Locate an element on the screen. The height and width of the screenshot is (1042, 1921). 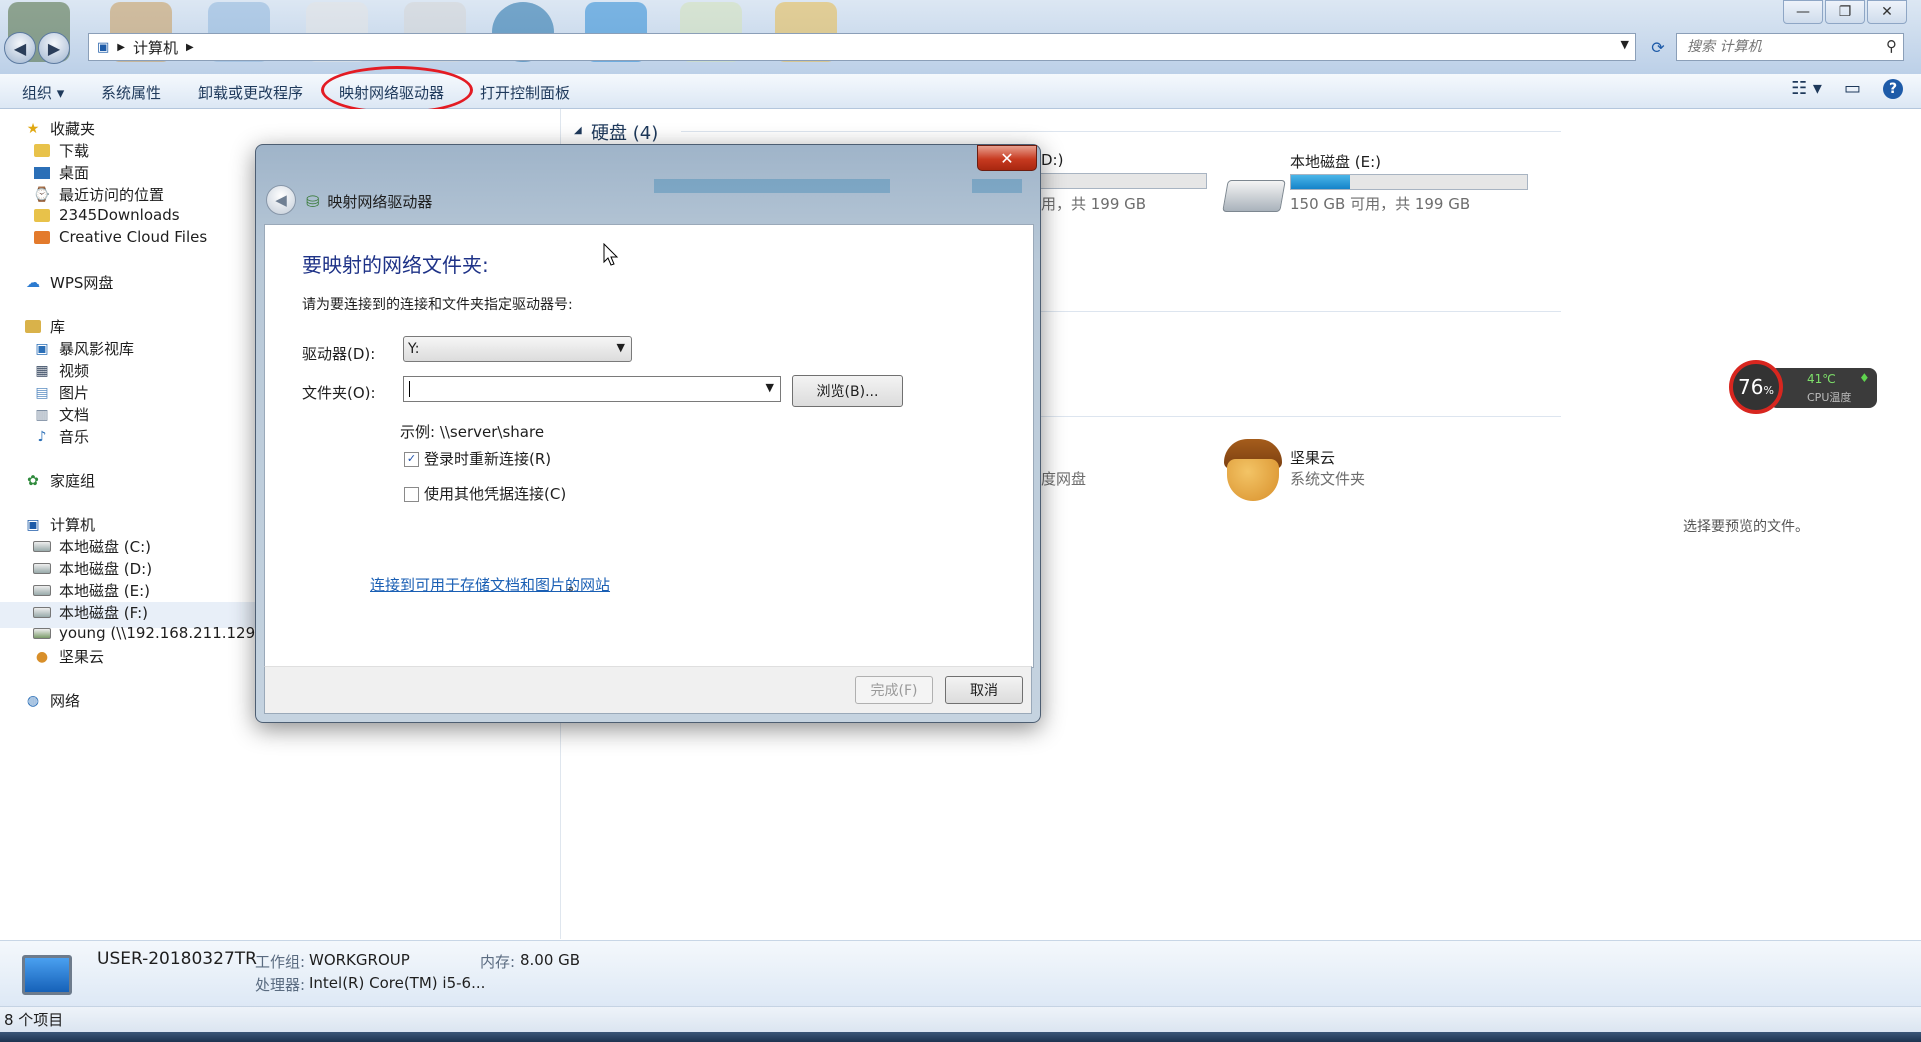
search-input is located at coordinates (1782, 47).